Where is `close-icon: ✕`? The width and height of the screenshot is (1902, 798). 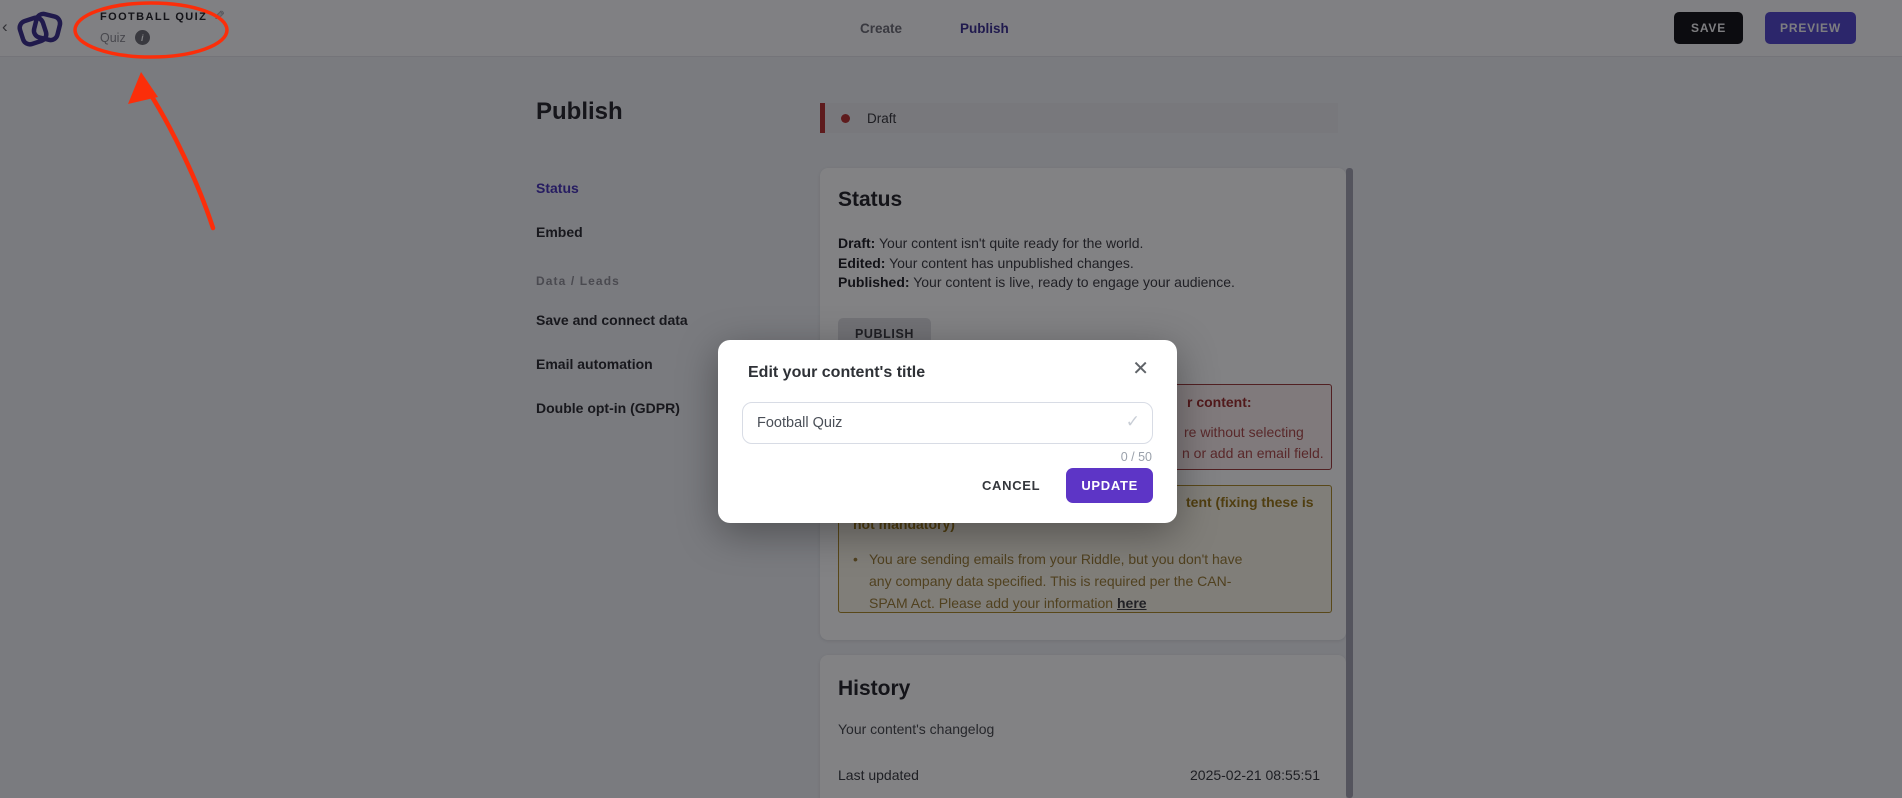 close-icon: ✕ is located at coordinates (1140, 369).